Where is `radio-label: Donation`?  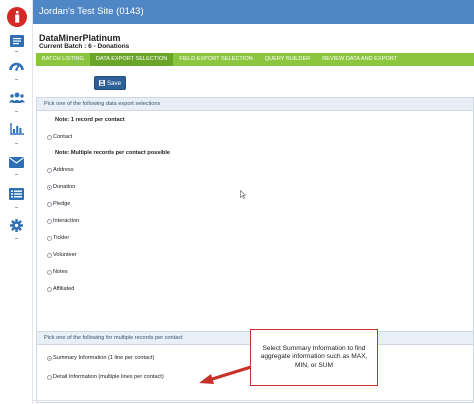
radio-label: Donation is located at coordinates (64, 187).